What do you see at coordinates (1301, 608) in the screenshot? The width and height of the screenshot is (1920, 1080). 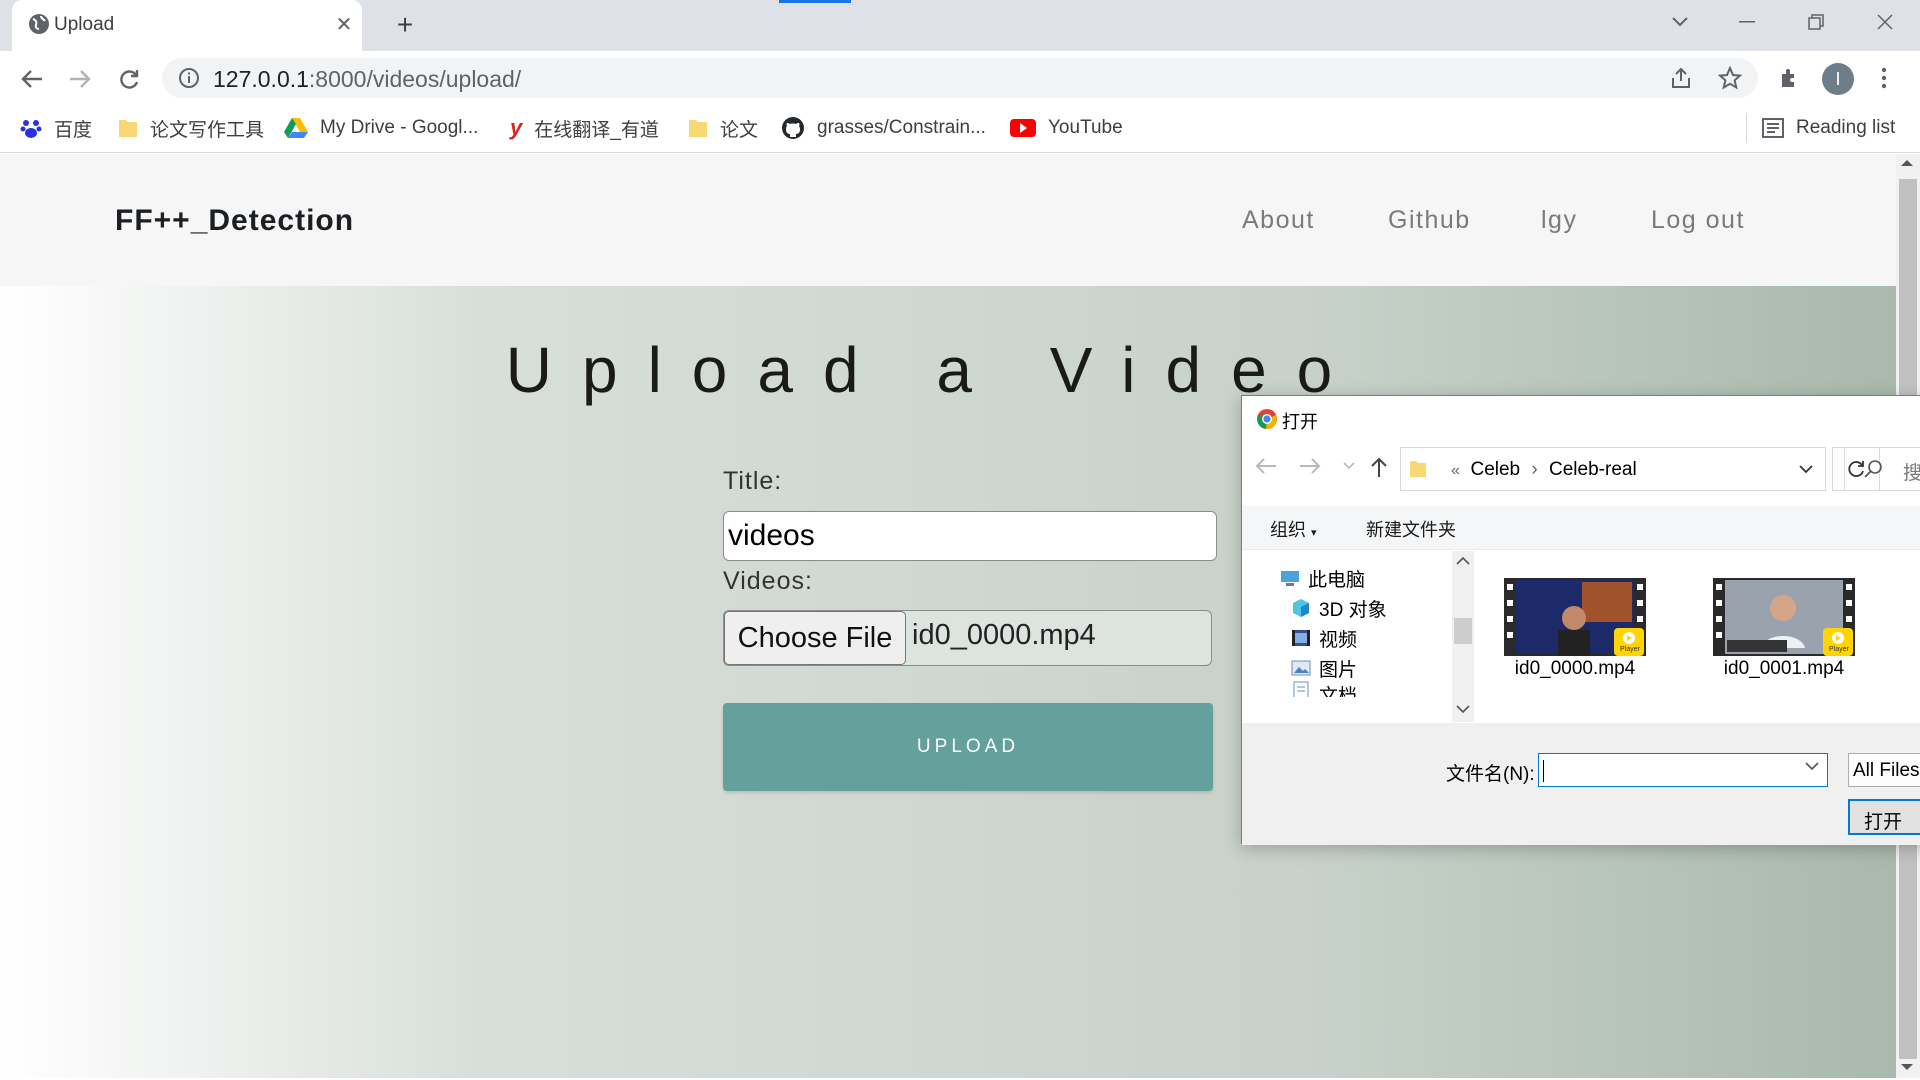 I see `3d-objects-icon` at bounding box center [1301, 608].